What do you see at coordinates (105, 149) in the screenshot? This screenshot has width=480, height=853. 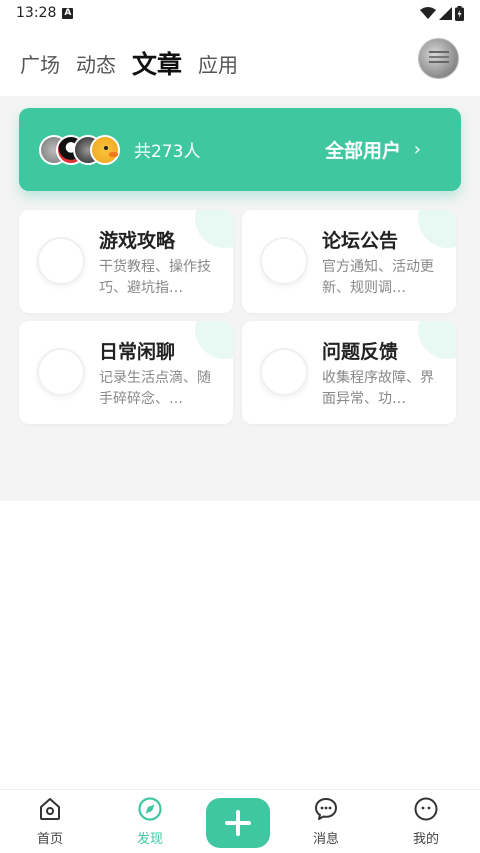 I see `avatar` at bounding box center [105, 149].